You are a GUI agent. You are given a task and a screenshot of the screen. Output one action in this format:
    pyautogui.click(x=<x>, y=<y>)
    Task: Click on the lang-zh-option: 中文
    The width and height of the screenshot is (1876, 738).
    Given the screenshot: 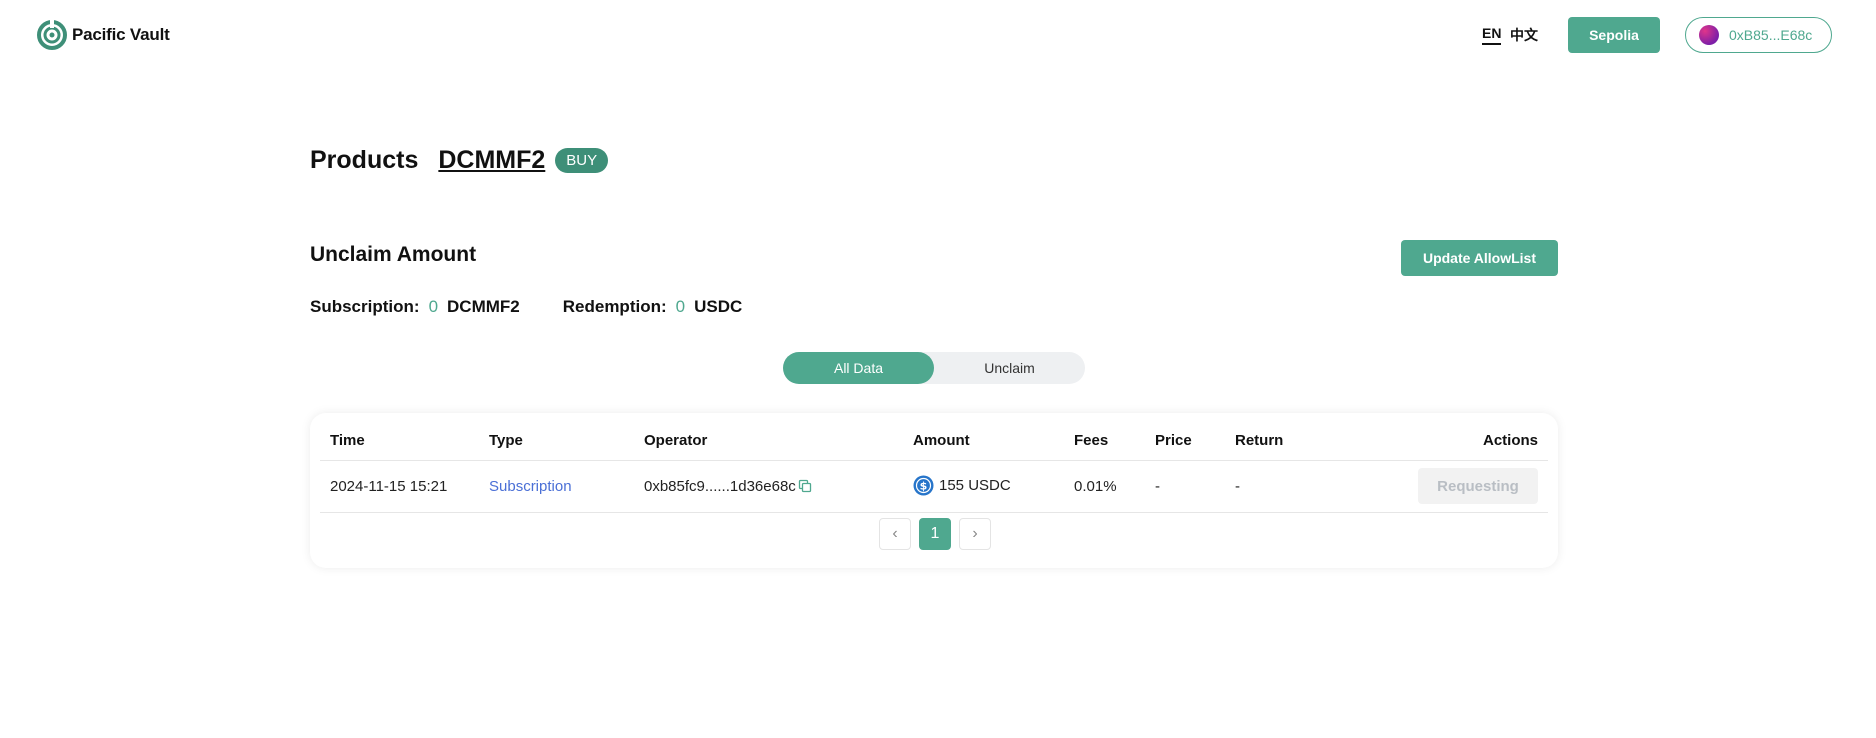 What is the action you would take?
    pyautogui.click(x=1524, y=35)
    